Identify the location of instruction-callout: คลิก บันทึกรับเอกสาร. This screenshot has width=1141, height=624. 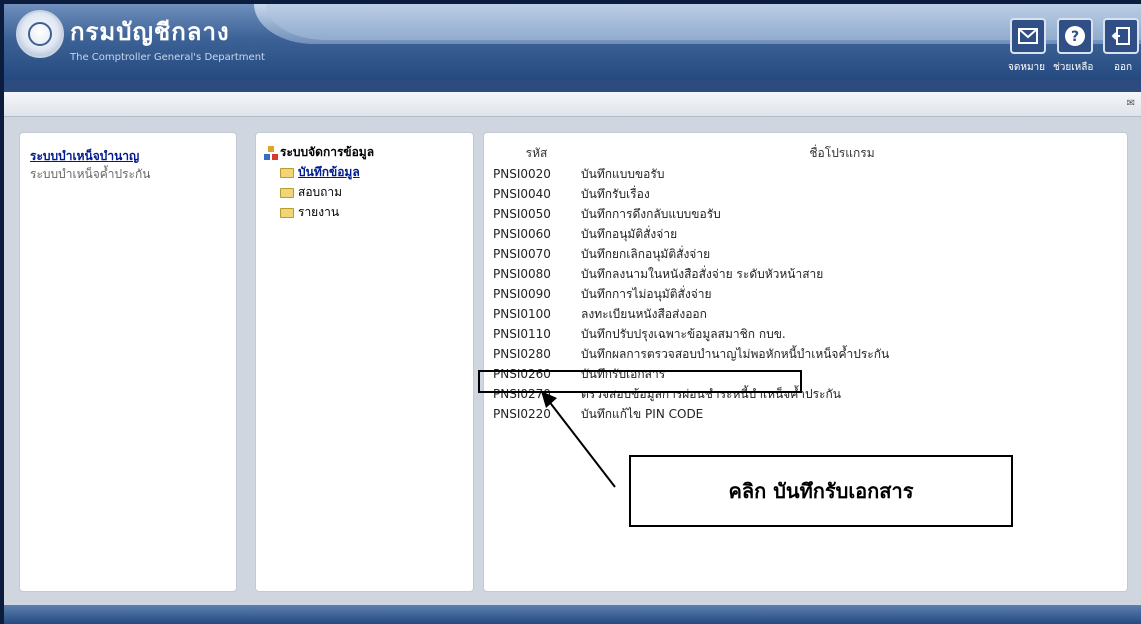
(821, 491).